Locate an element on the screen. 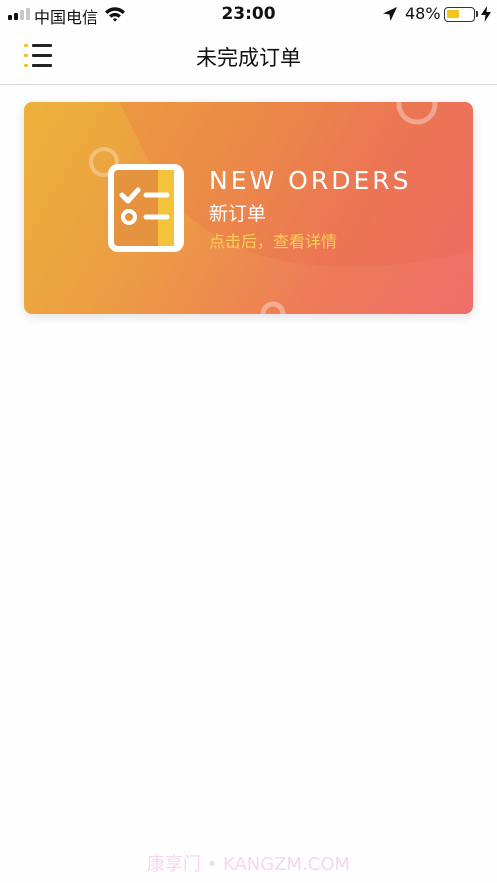 This screenshot has width=497, height=883. battery-cap is located at coordinates (477, 14).